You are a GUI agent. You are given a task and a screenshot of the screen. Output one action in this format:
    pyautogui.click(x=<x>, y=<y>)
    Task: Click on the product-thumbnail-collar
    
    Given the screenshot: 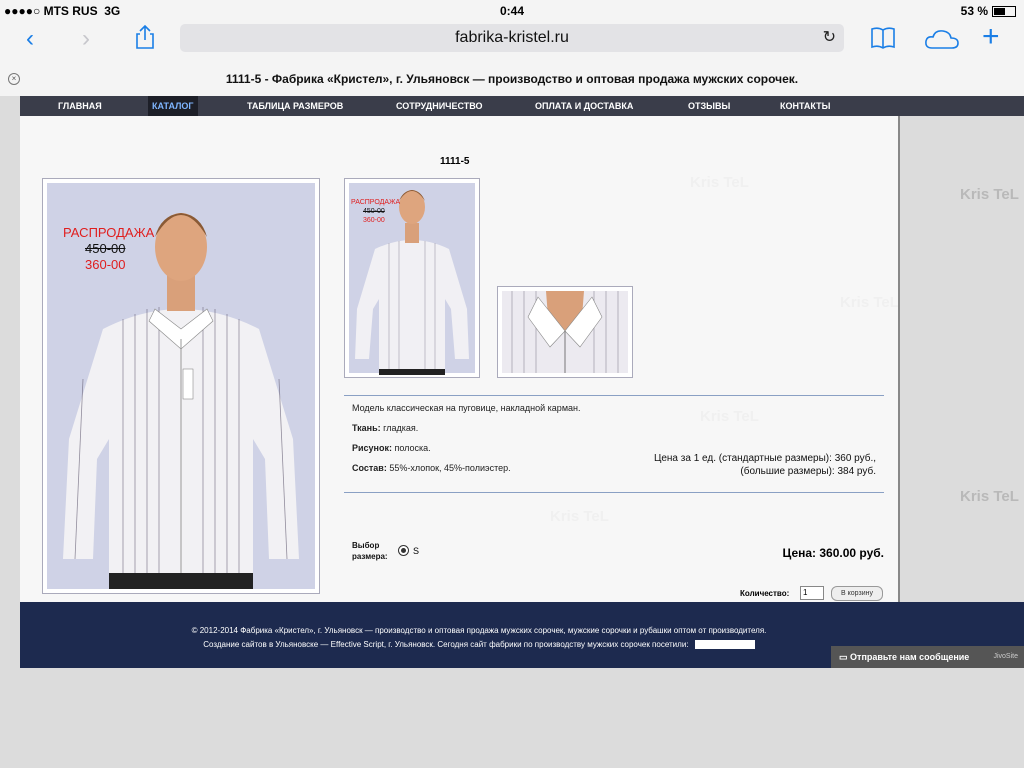 What is the action you would take?
    pyautogui.click(x=565, y=332)
    